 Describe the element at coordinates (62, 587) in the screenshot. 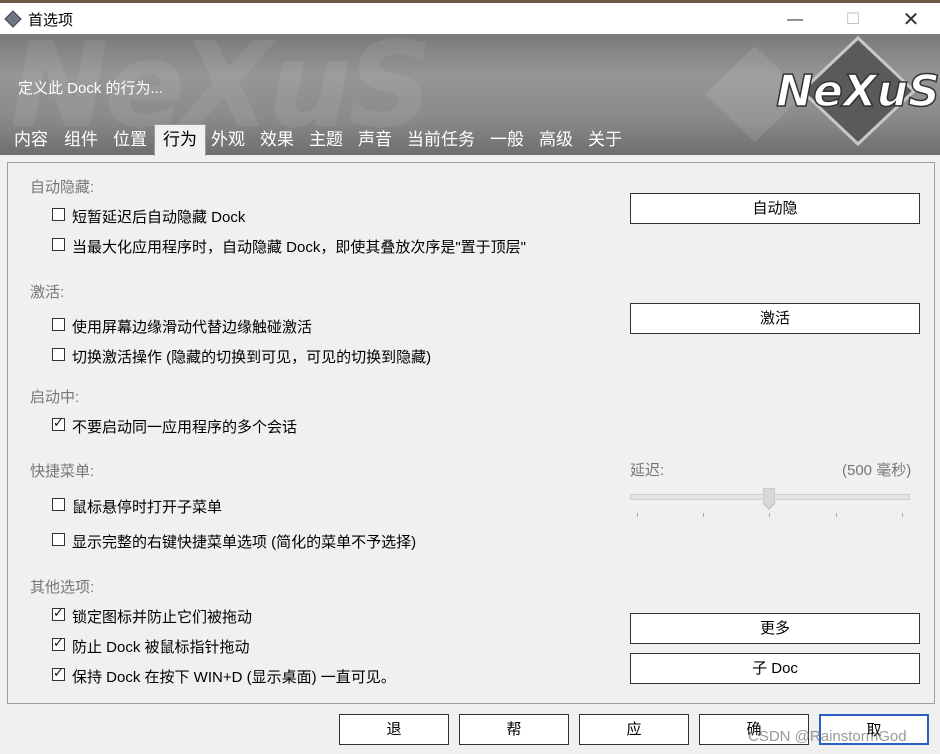

I see `section-title-other: 其他选项:` at that location.